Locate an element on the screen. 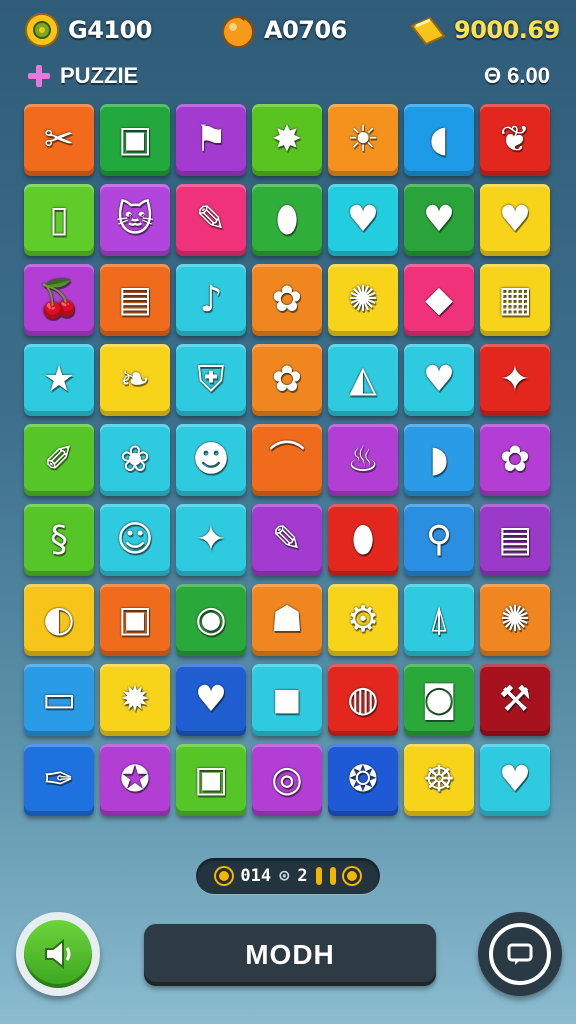 The image size is (576, 1024). puzzle-tile: ♪ is located at coordinates (211, 300).